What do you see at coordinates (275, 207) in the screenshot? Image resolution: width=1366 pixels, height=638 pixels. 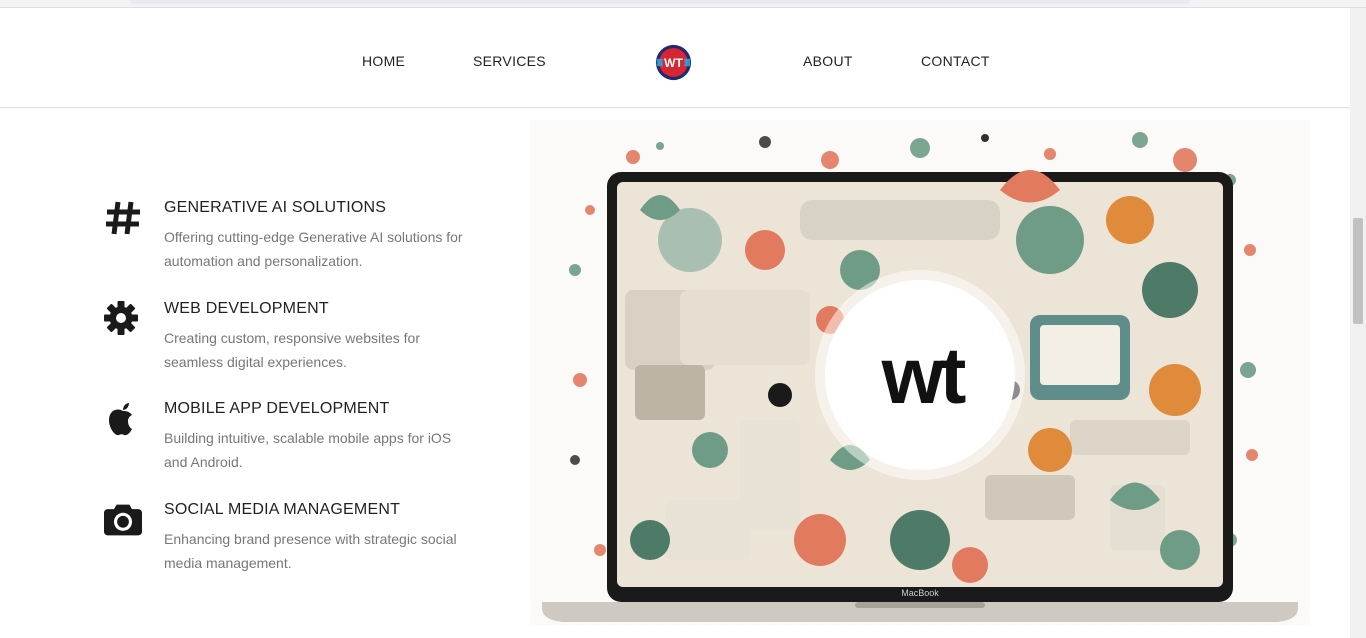 I see `service-title: GENERATIVE AI SOLUTIONS` at bounding box center [275, 207].